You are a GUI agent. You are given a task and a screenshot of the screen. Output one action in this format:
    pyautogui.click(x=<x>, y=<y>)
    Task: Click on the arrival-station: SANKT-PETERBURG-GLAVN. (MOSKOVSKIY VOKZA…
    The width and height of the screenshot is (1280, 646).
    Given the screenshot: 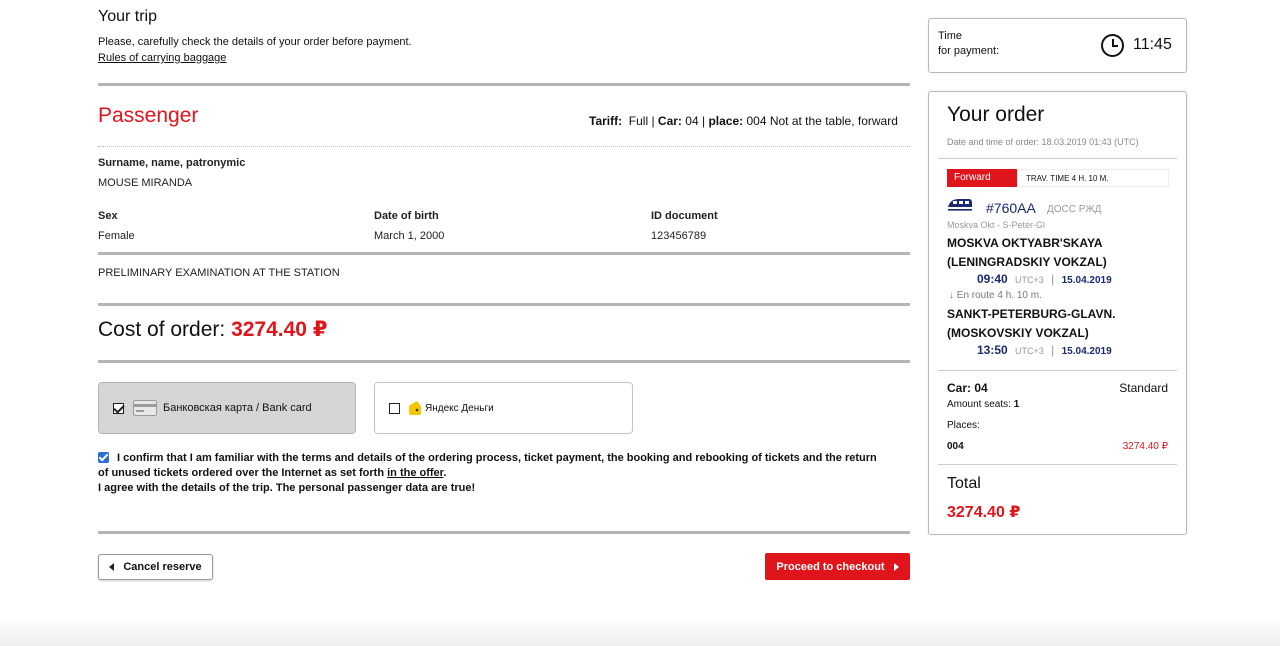 What is the action you would take?
    pyautogui.click(x=1031, y=324)
    